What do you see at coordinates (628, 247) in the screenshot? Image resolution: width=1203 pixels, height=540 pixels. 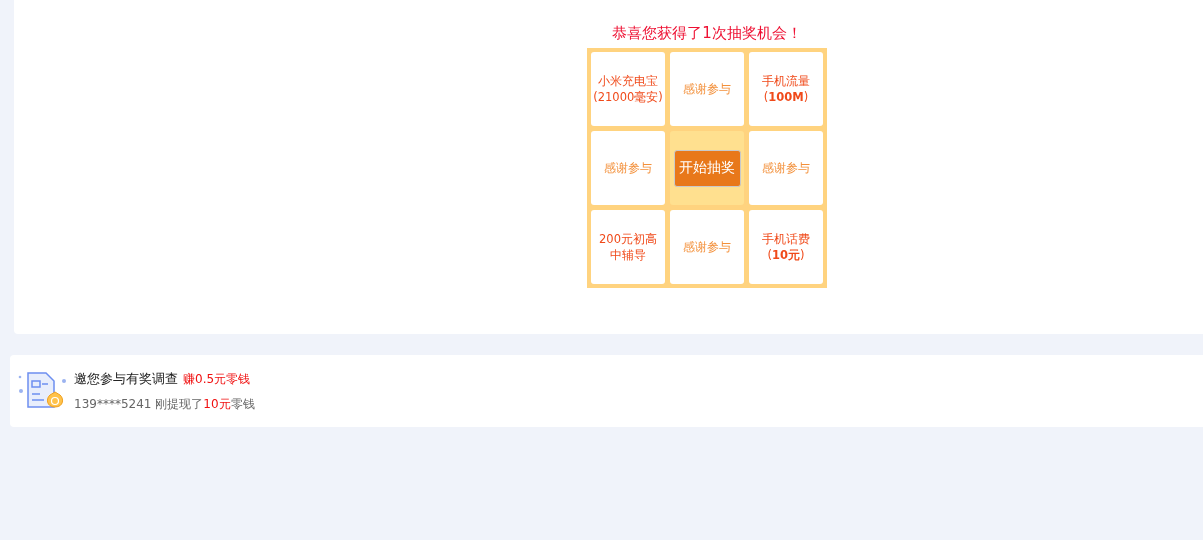 I see `prize-cell: 200元初高 中辅导` at bounding box center [628, 247].